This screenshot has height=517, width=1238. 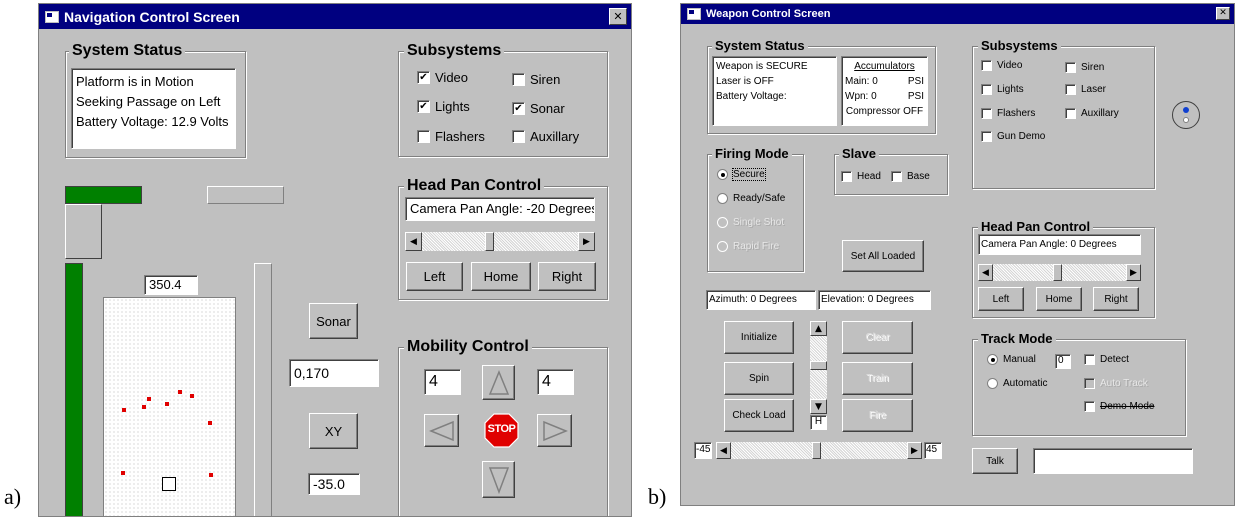 What do you see at coordinates (500, 209) in the screenshot?
I see `nav-pan-angle-field: Camera Pan Angle: -20 Degrees` at bounding box center [500, 209].